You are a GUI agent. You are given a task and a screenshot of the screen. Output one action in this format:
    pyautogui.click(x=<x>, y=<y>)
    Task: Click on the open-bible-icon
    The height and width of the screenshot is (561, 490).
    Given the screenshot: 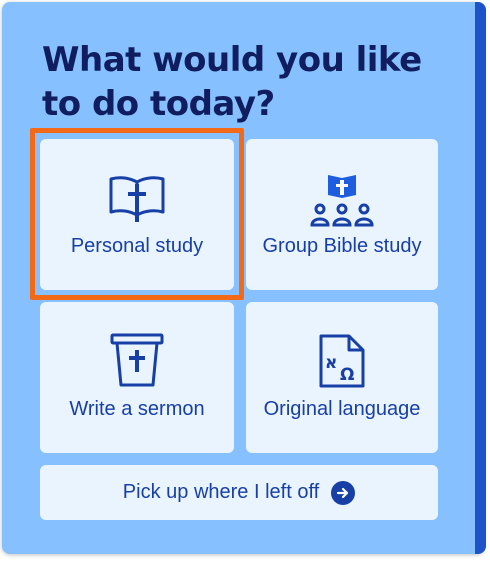 What is the action you would take?
    pyautogui.click(x=137, y=199)
    